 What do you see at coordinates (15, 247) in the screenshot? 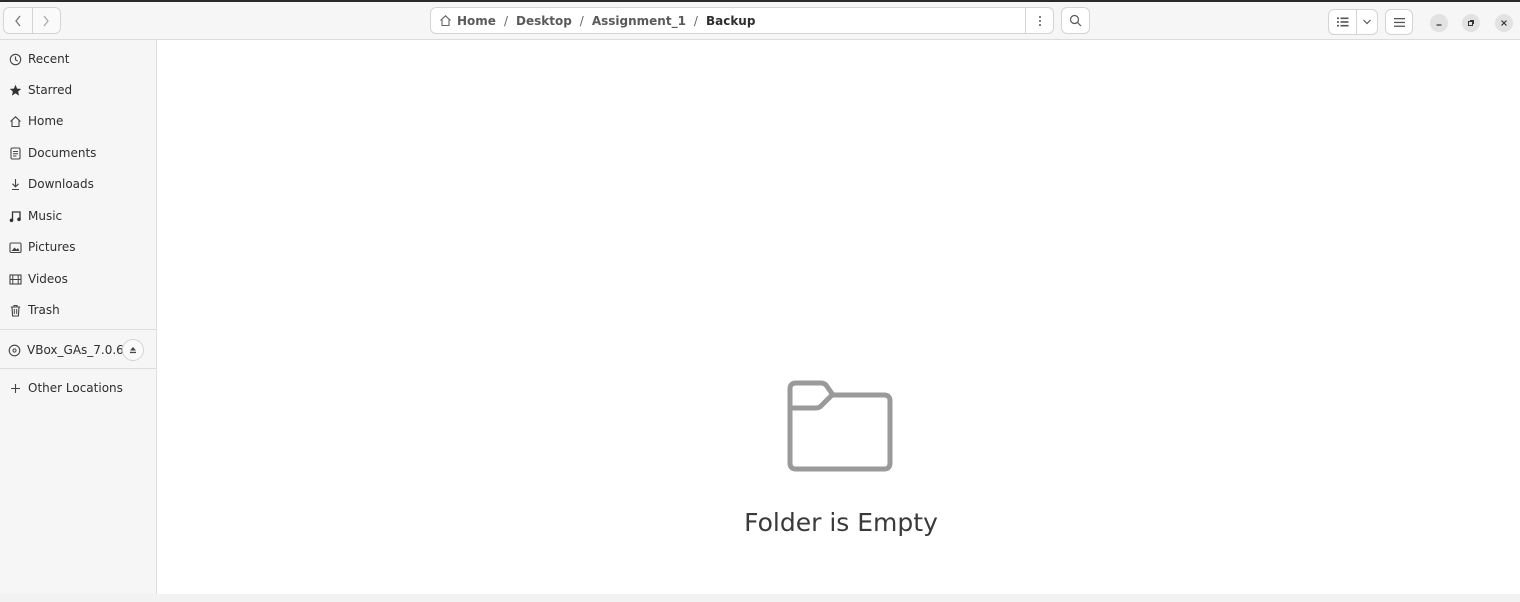
I see `picture-icon` at bounding box center [15, 247].